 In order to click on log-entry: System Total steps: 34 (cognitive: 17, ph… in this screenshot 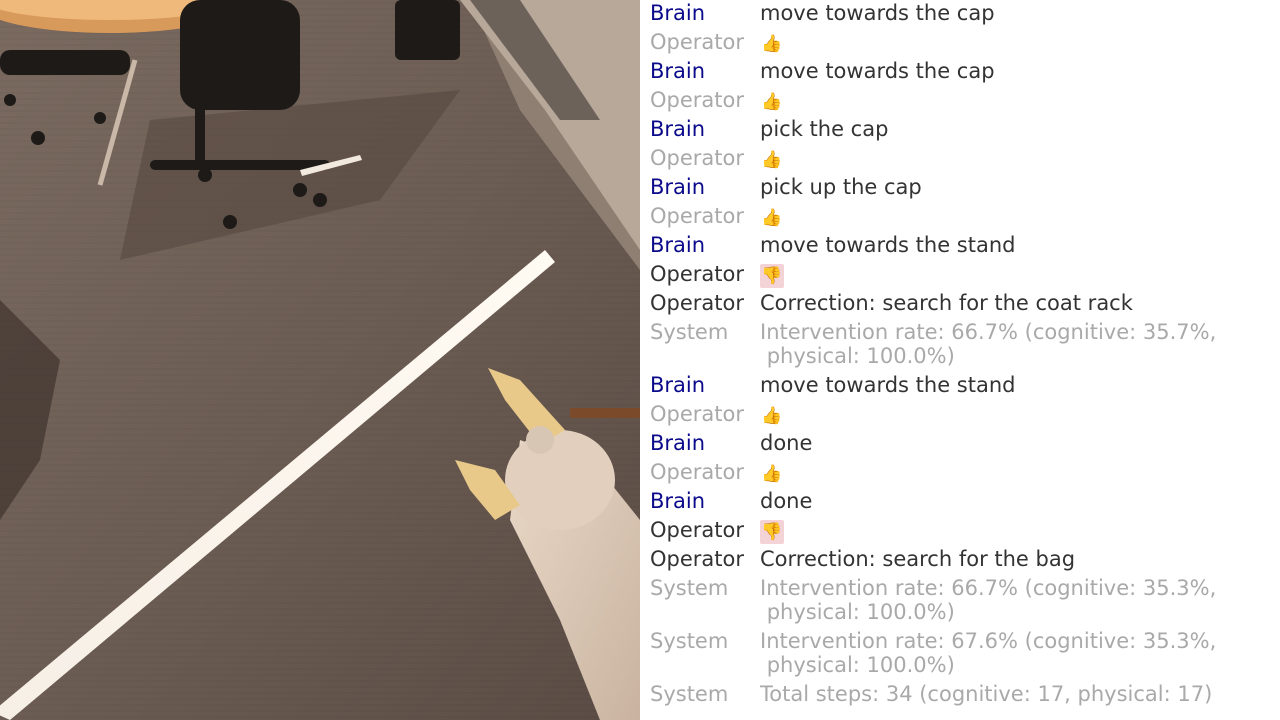, I will do `click(960, 695)`.